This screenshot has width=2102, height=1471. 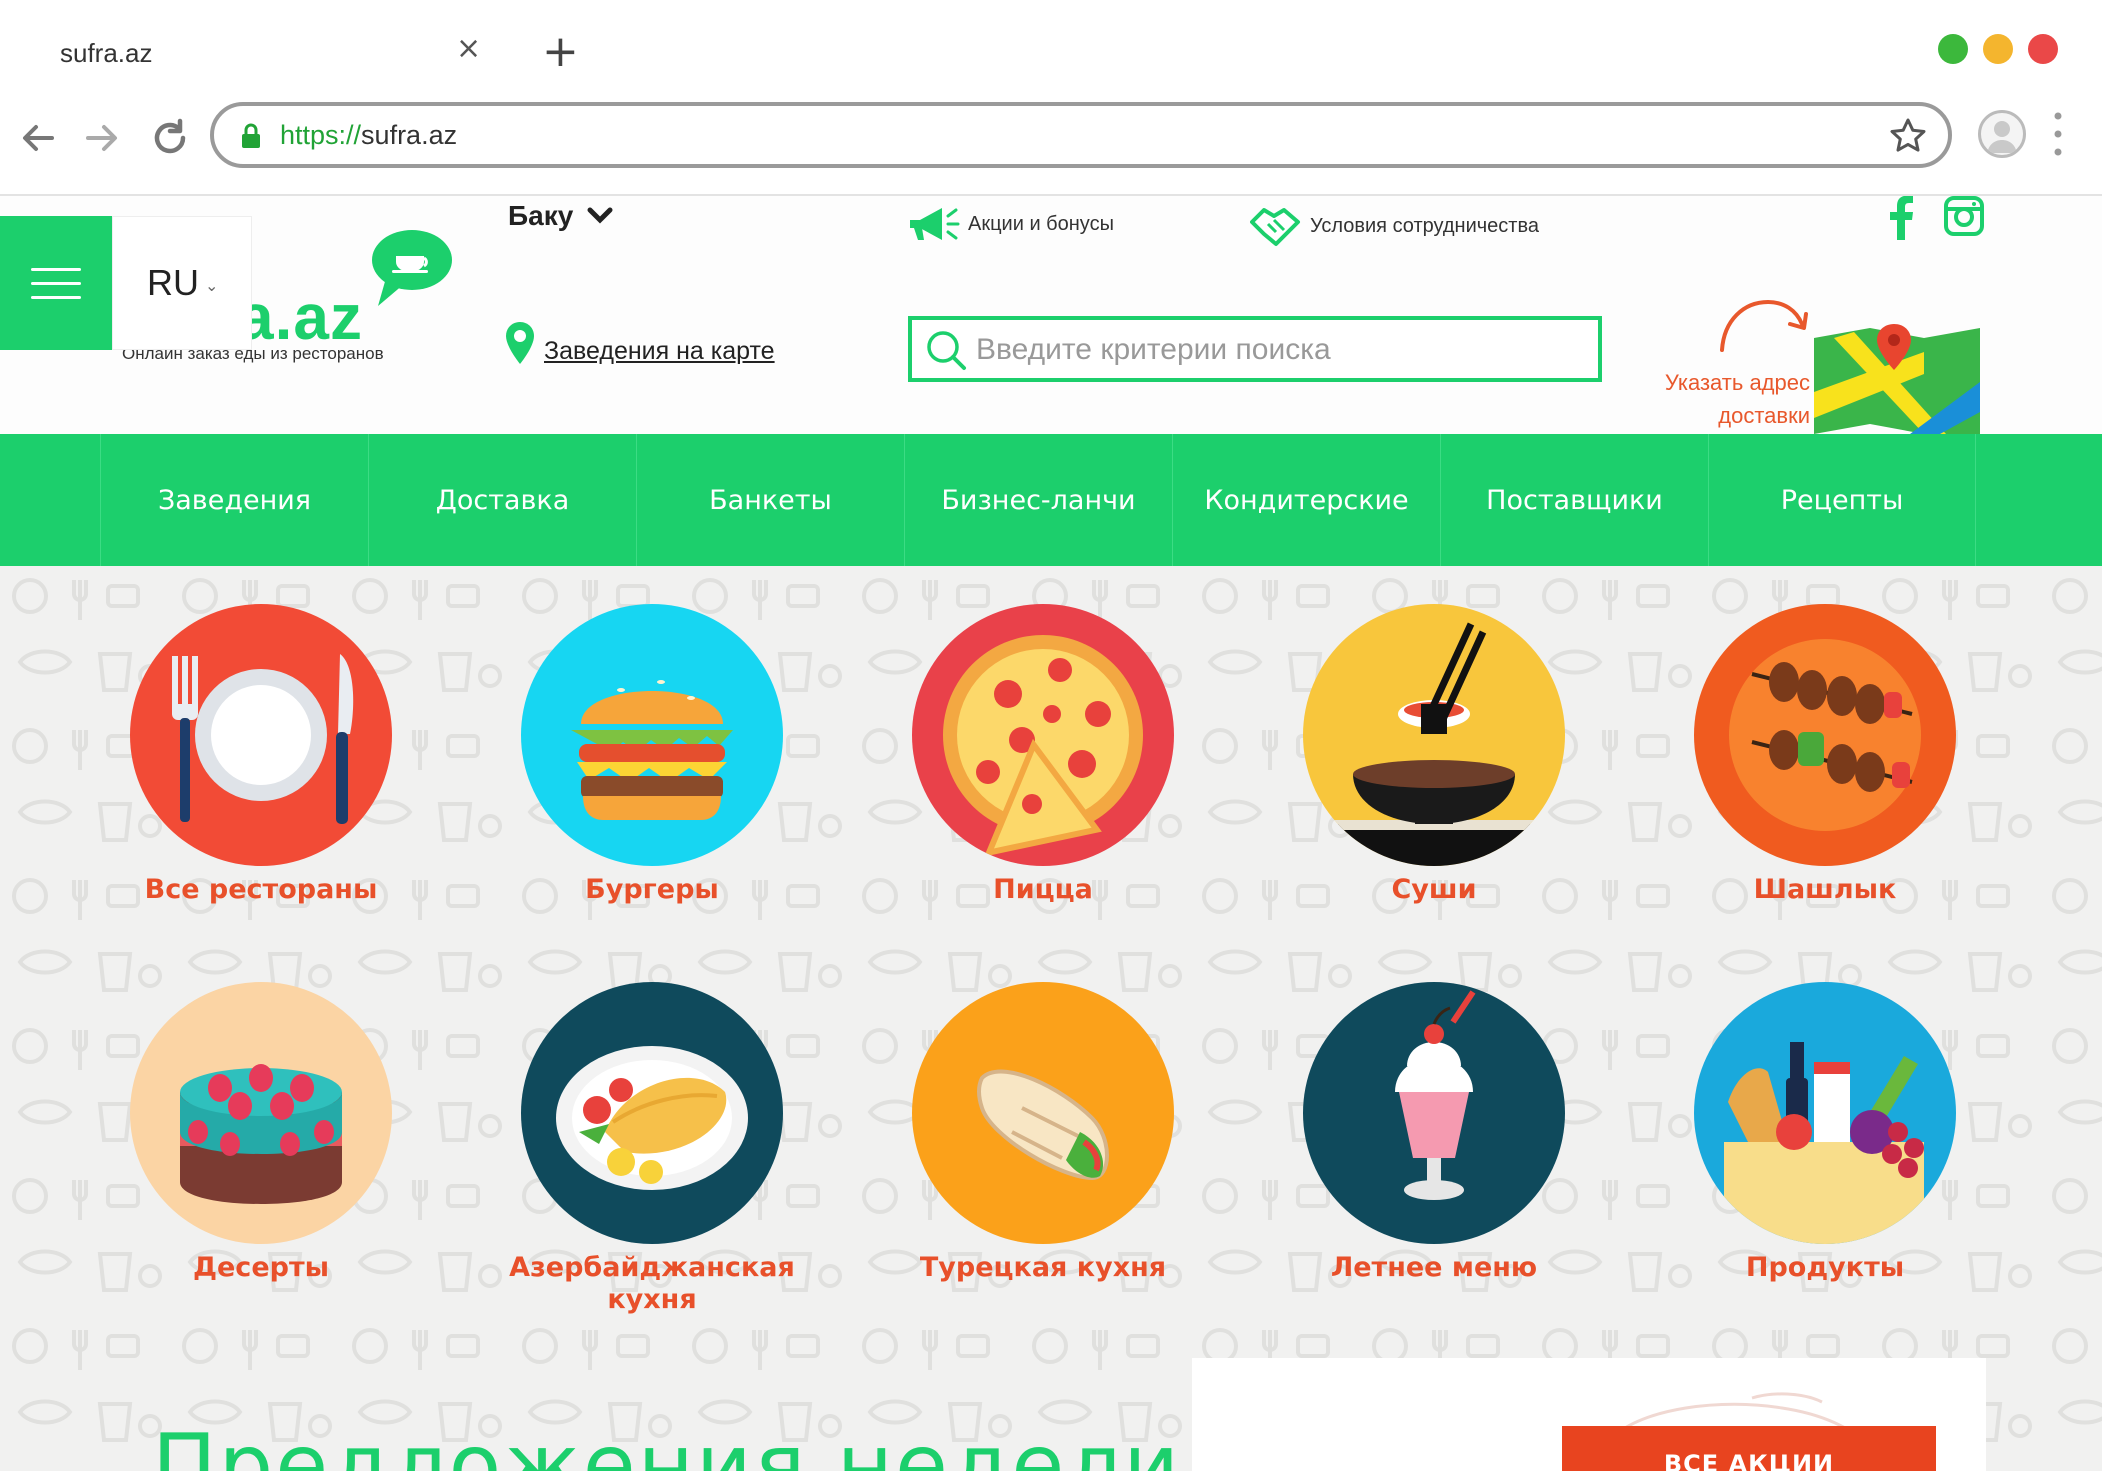 I want to click on category-turkish: Турецкая кухня, so click(x=1043, y=1133).